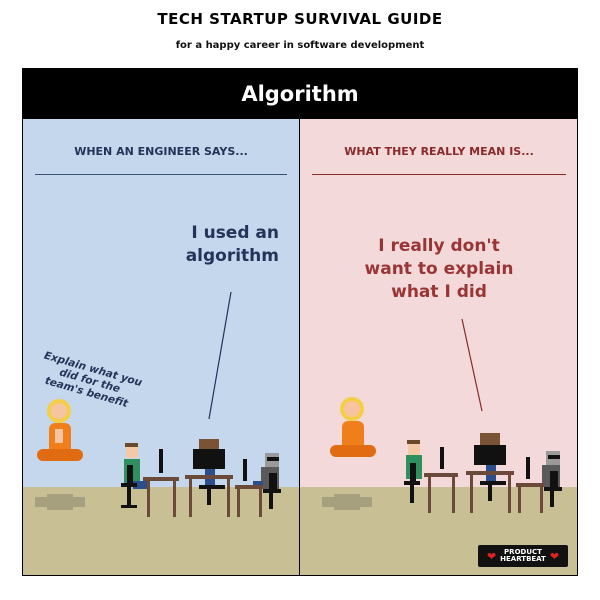 The width and height of the screenshot is (600, 600). I want to click on logo-text-line2: HEARTBEAT, so click(523, 559).